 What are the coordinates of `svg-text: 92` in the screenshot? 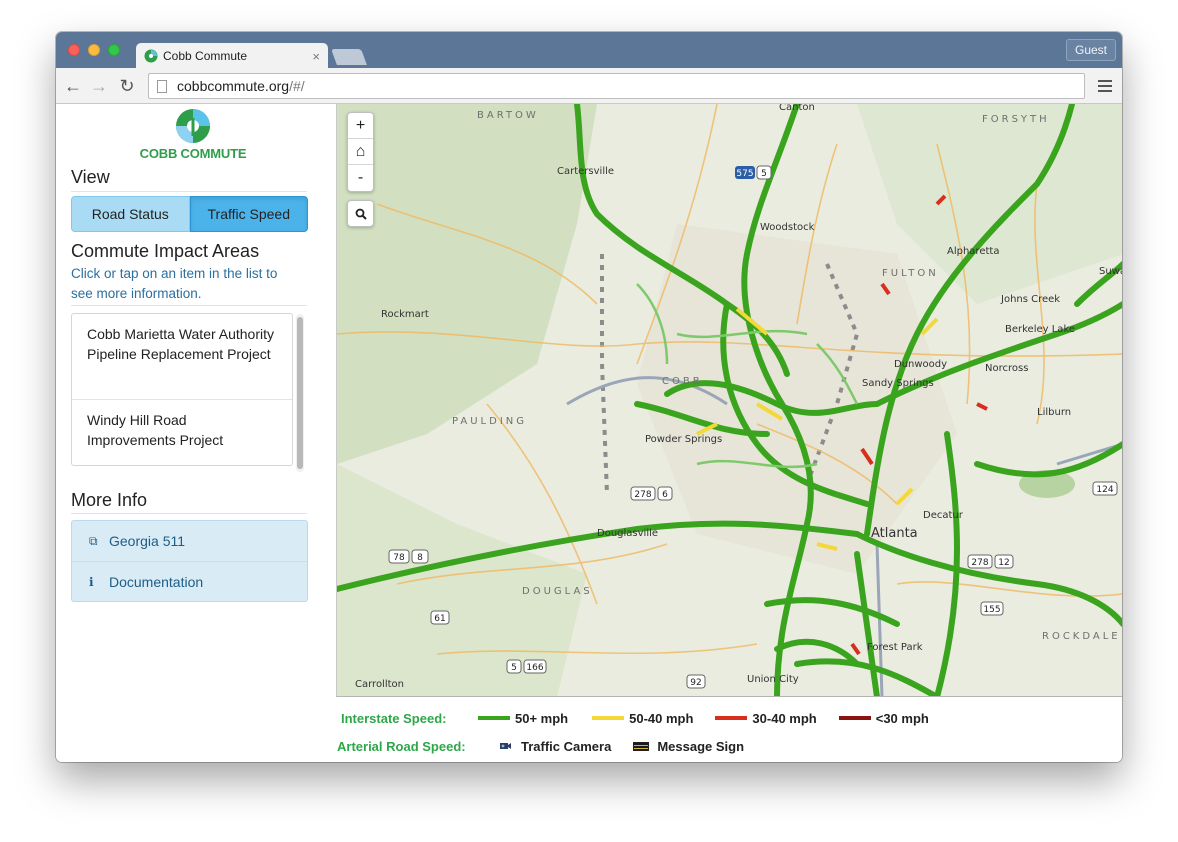 It's located at (695, 683).